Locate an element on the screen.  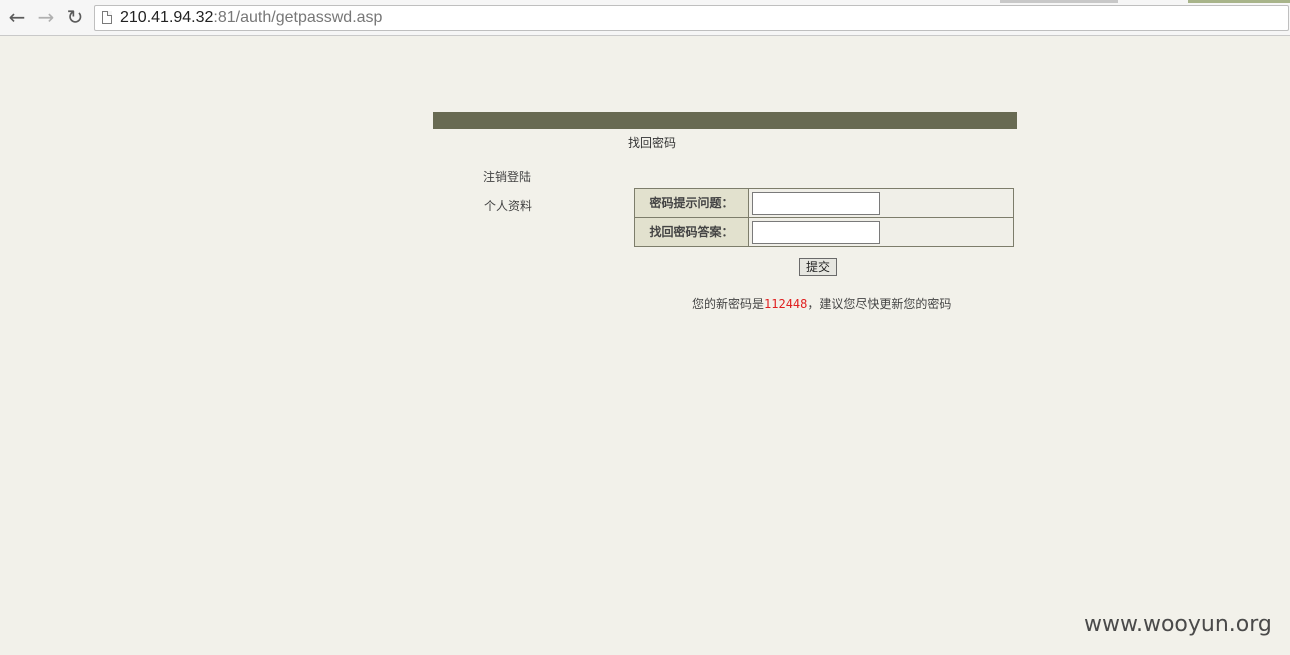
page-title: 找回密码 is located at coordinates (652, 143).